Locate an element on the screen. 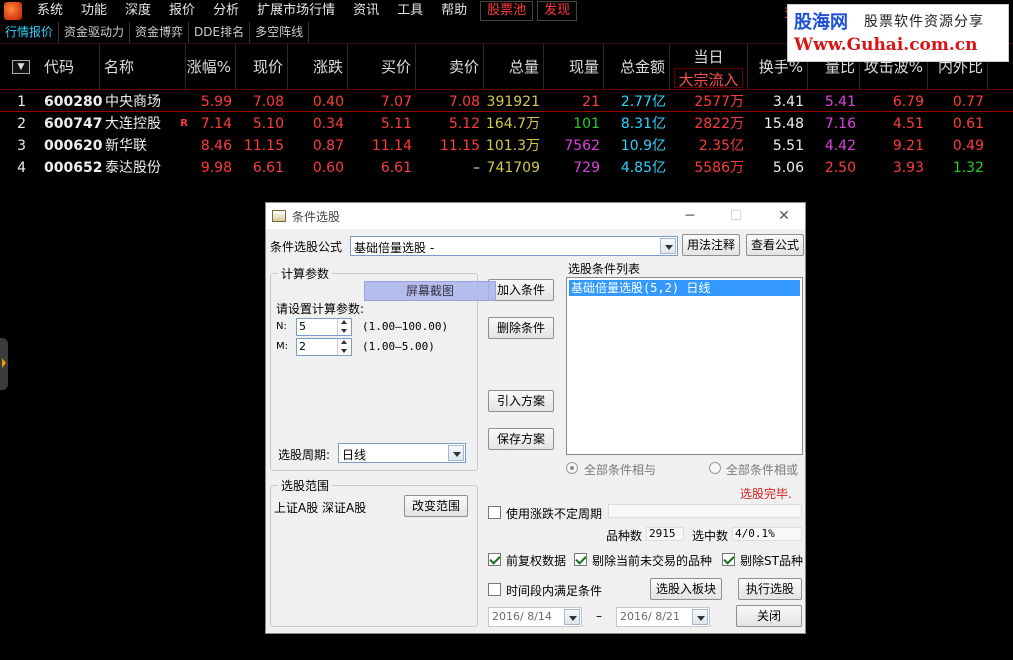  add-condition-button: 加入条件 is located at coordinates (521, 290).